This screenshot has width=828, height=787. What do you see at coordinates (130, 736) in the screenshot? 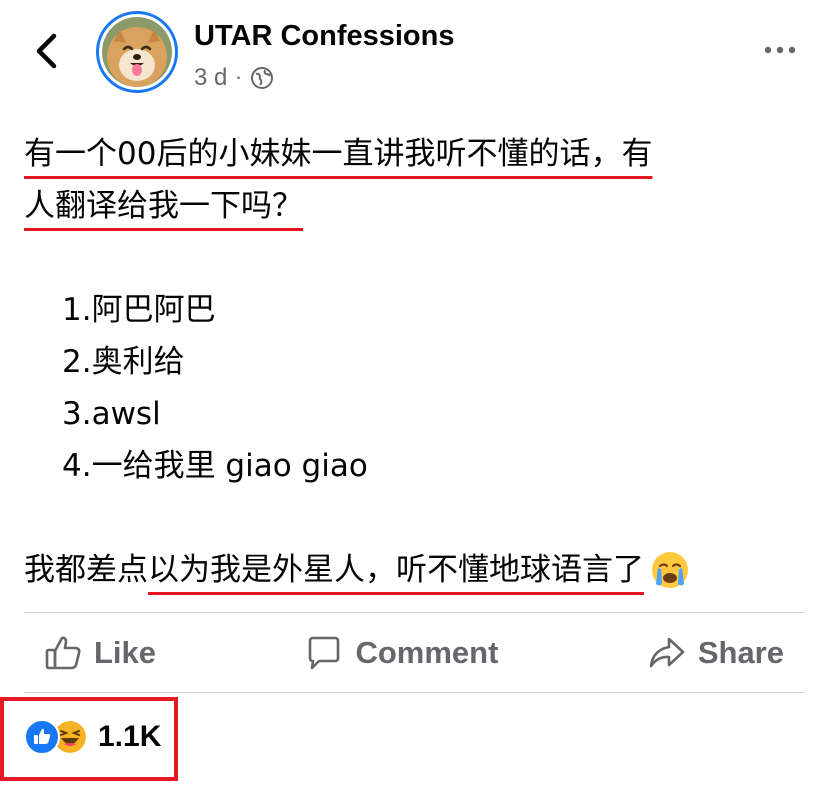
I see `reaction-count: 1.1K` at bounding box center [130, 736].